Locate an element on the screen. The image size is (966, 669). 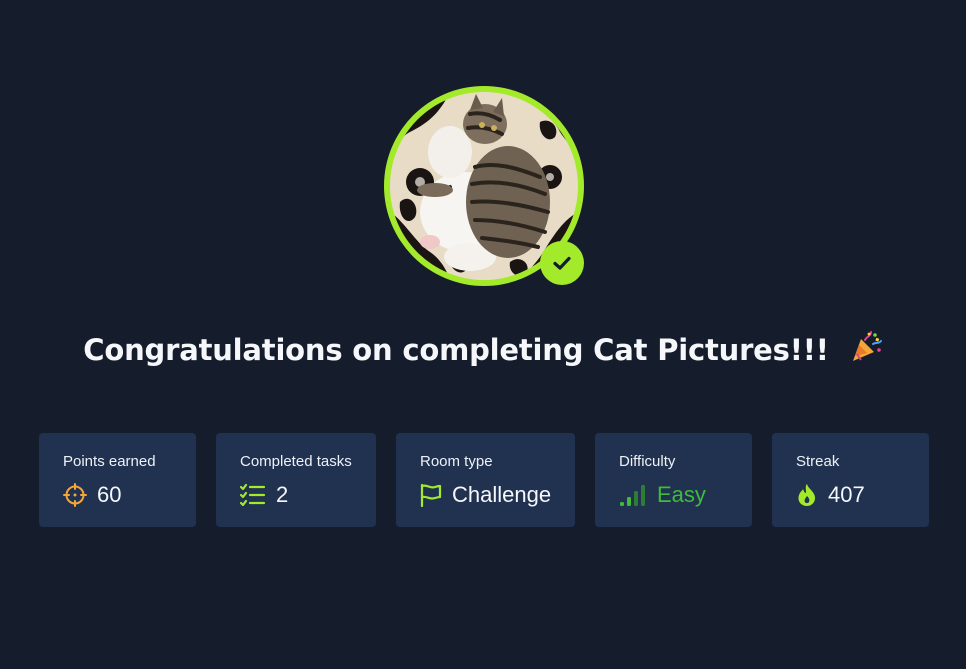
party-popper-icon is located at coordinates (866, 350).